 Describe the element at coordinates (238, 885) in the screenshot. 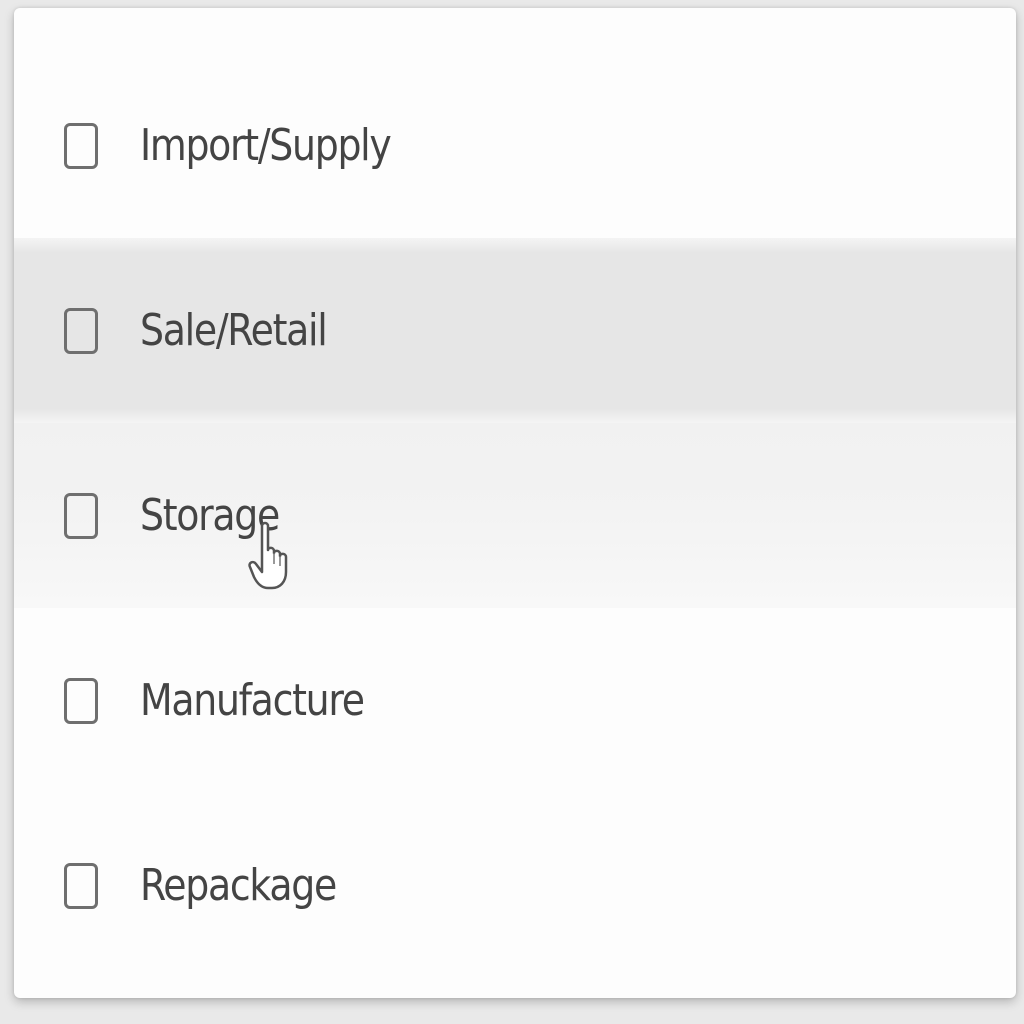

I see `option-label: Repackage` at that location.